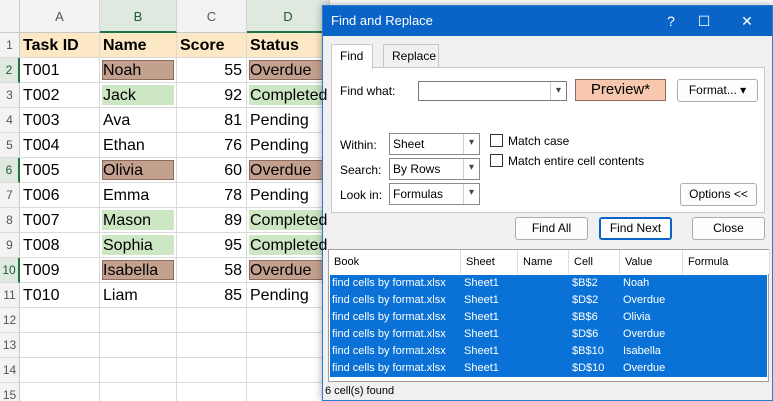  I want to click on cell-name: Ethan, so click(138, 145).